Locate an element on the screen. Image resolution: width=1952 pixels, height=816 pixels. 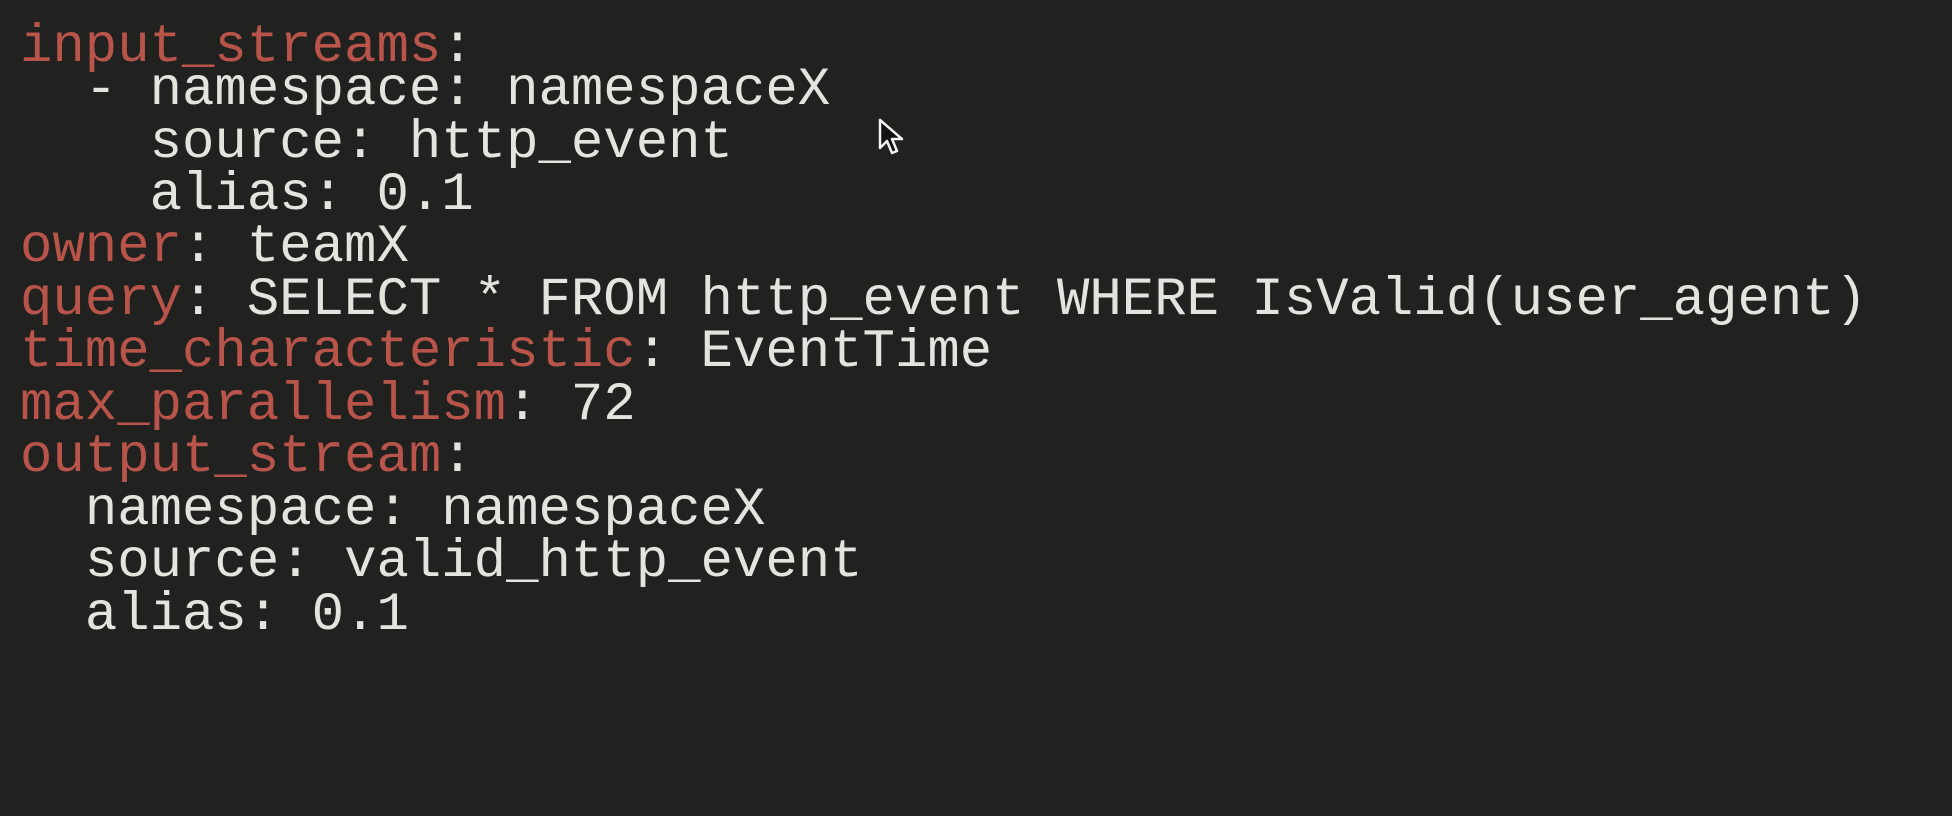
yaml-value: 0.1 is located at coordinates (360, 615).